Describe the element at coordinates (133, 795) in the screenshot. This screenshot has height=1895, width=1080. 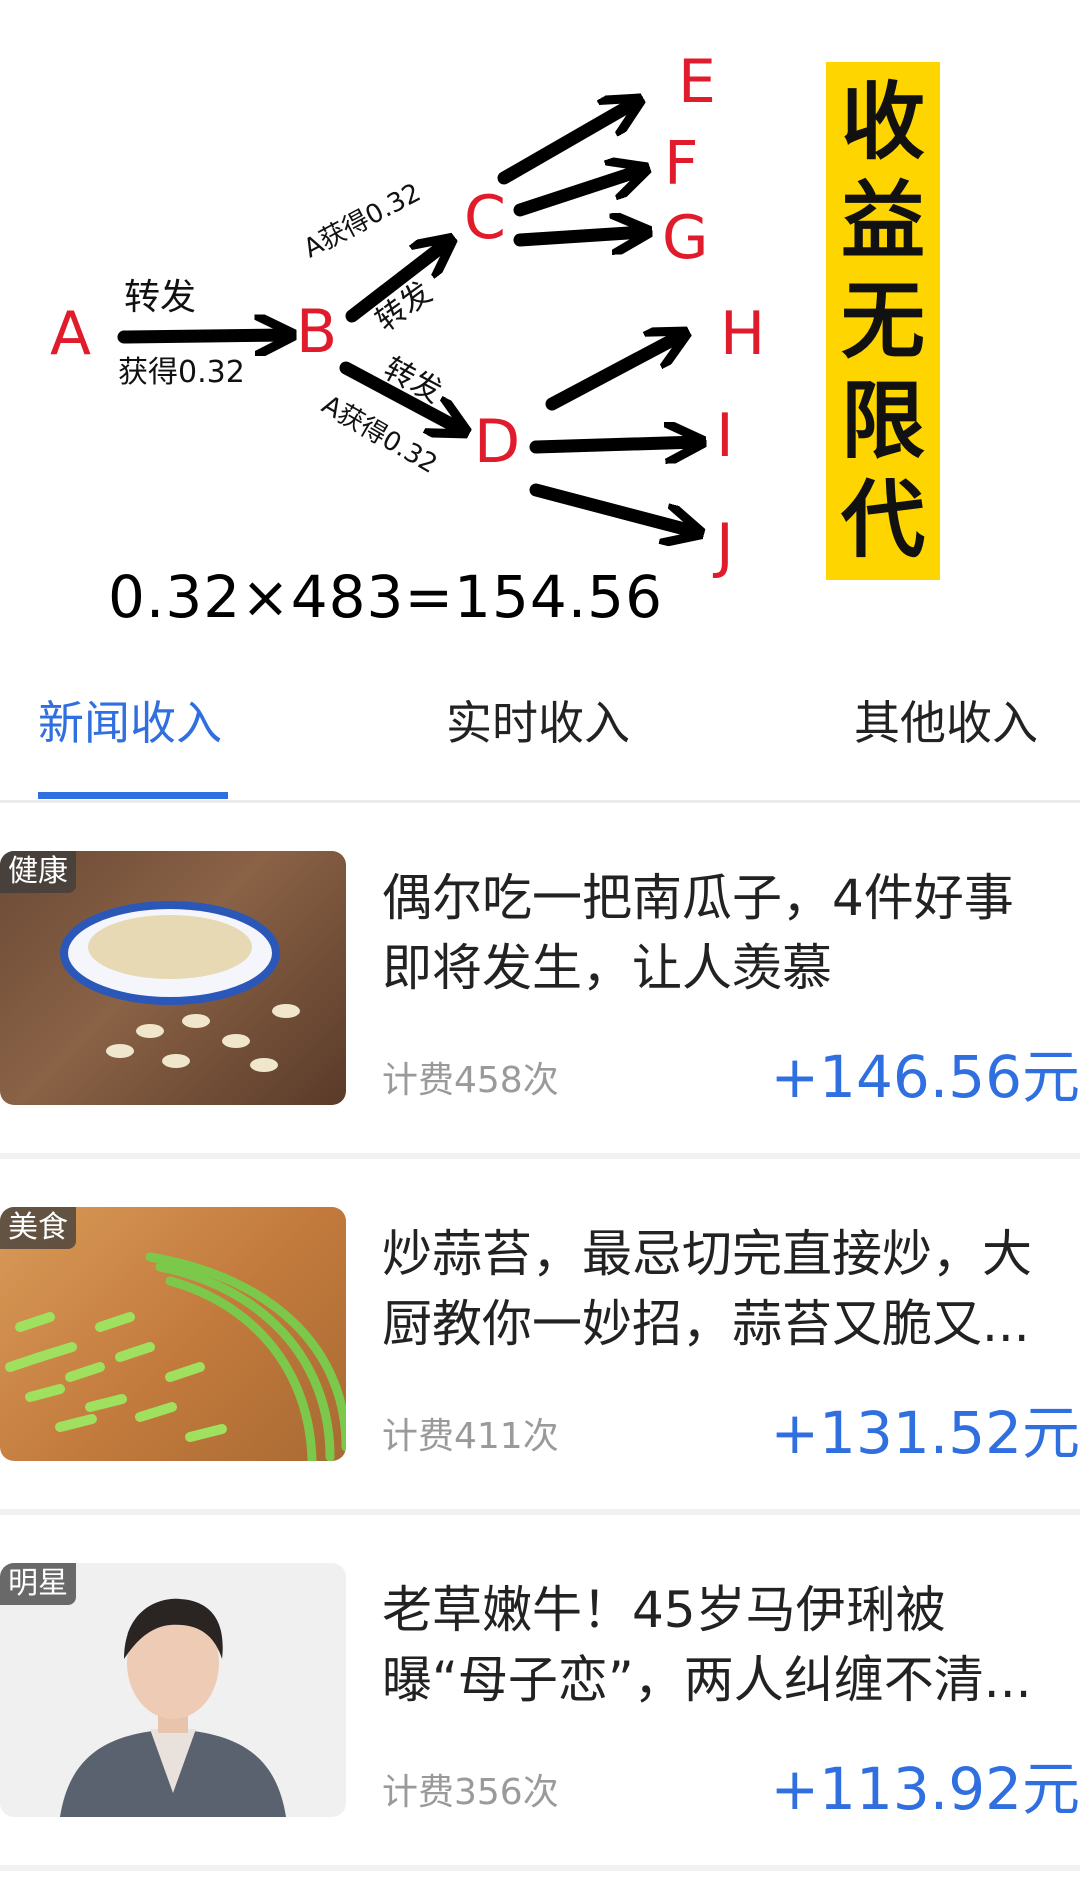
I see `active-tab-indicator` at that location.